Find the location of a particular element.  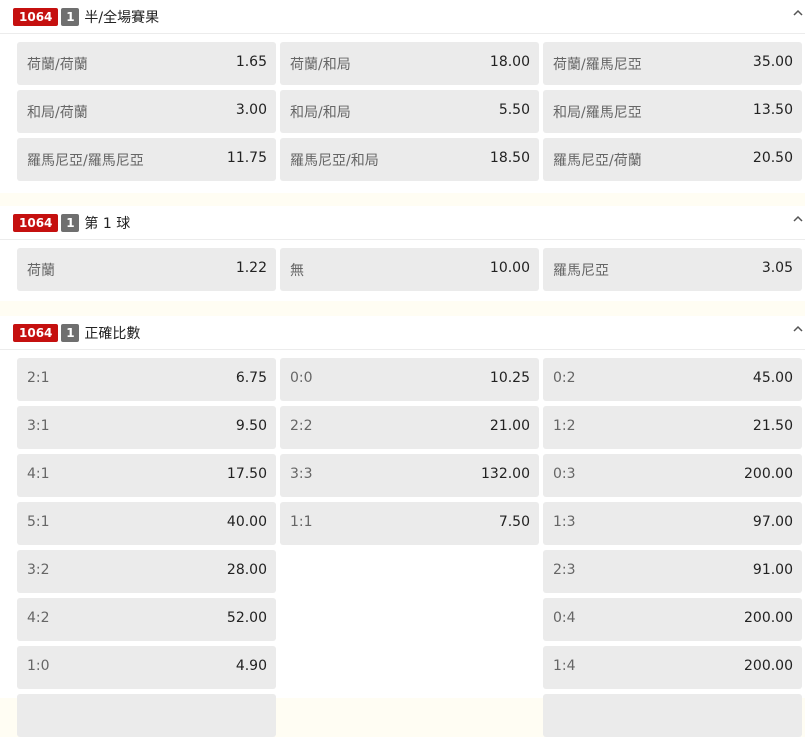

odds-button: 0:2 45.00 is located at coordinates (672, 379).